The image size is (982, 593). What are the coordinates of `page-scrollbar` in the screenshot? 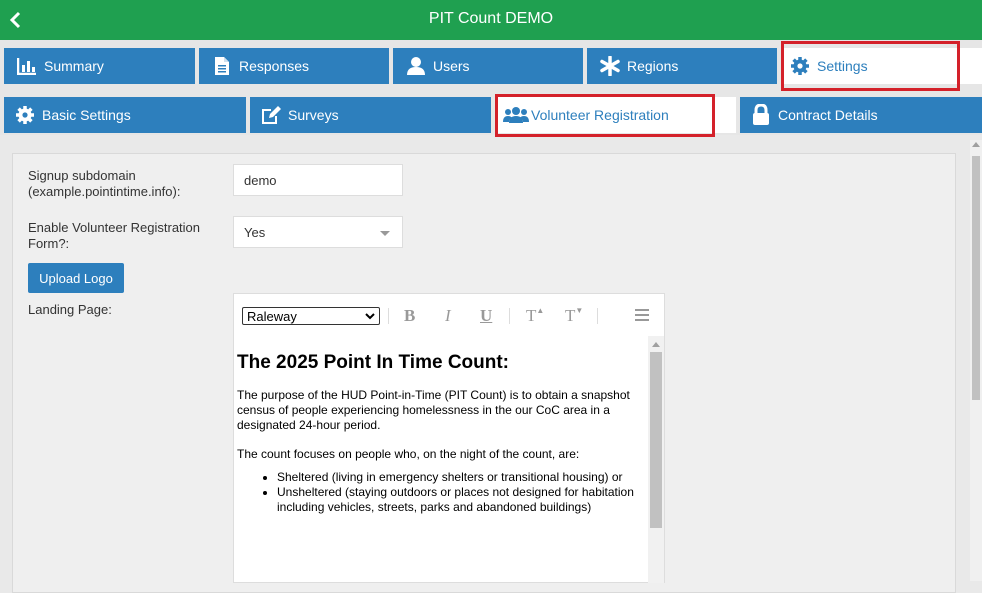 It's located at (976, 360).